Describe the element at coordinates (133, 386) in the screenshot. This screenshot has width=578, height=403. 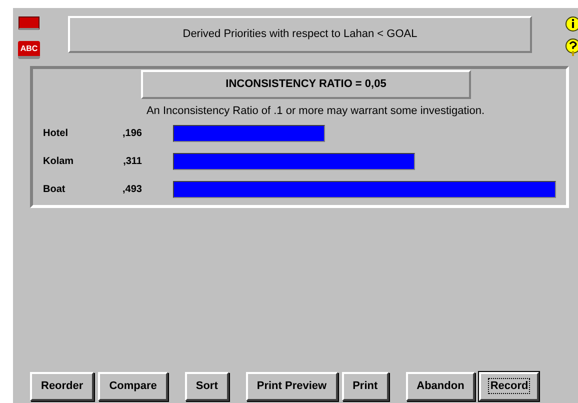
I see `action-button: Compare` at that location.